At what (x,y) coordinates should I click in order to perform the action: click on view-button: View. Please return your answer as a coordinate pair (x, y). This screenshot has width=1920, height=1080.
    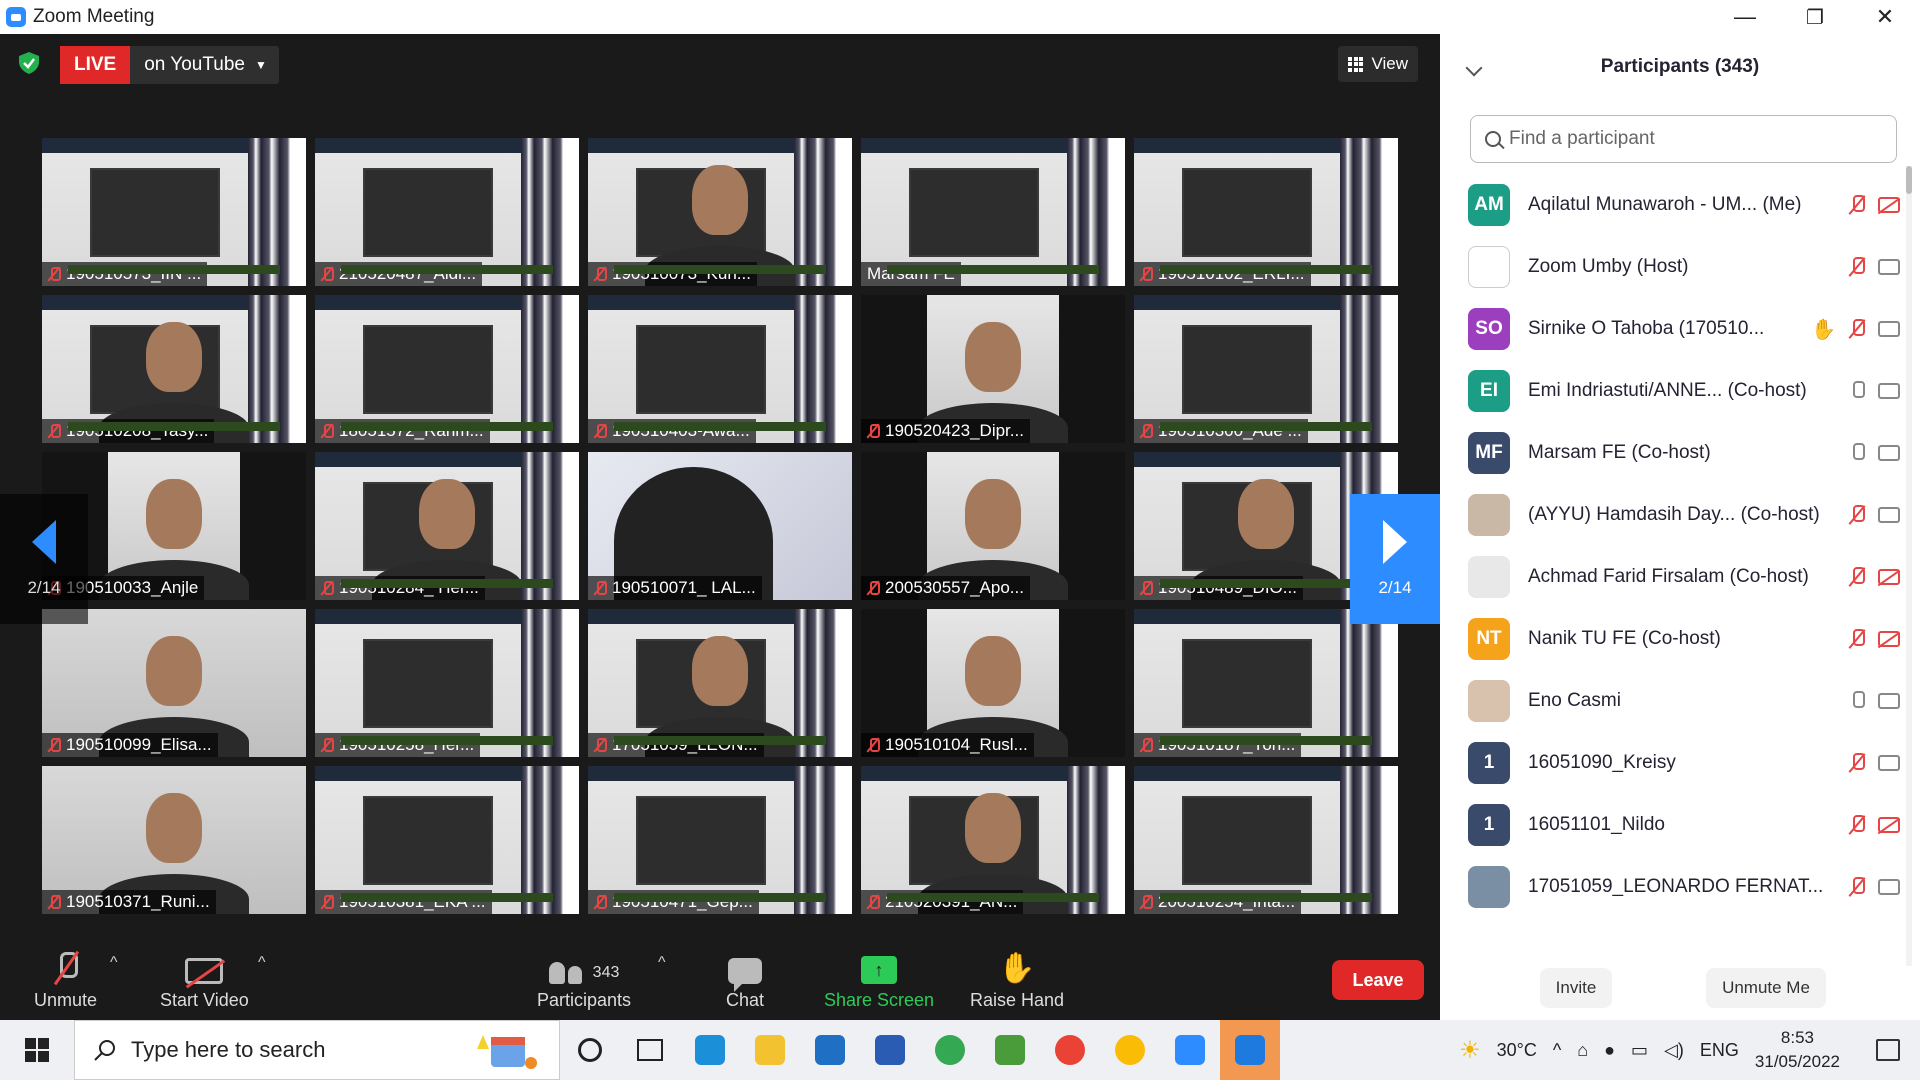
    Looking at the image, I should click on (1378, 64).